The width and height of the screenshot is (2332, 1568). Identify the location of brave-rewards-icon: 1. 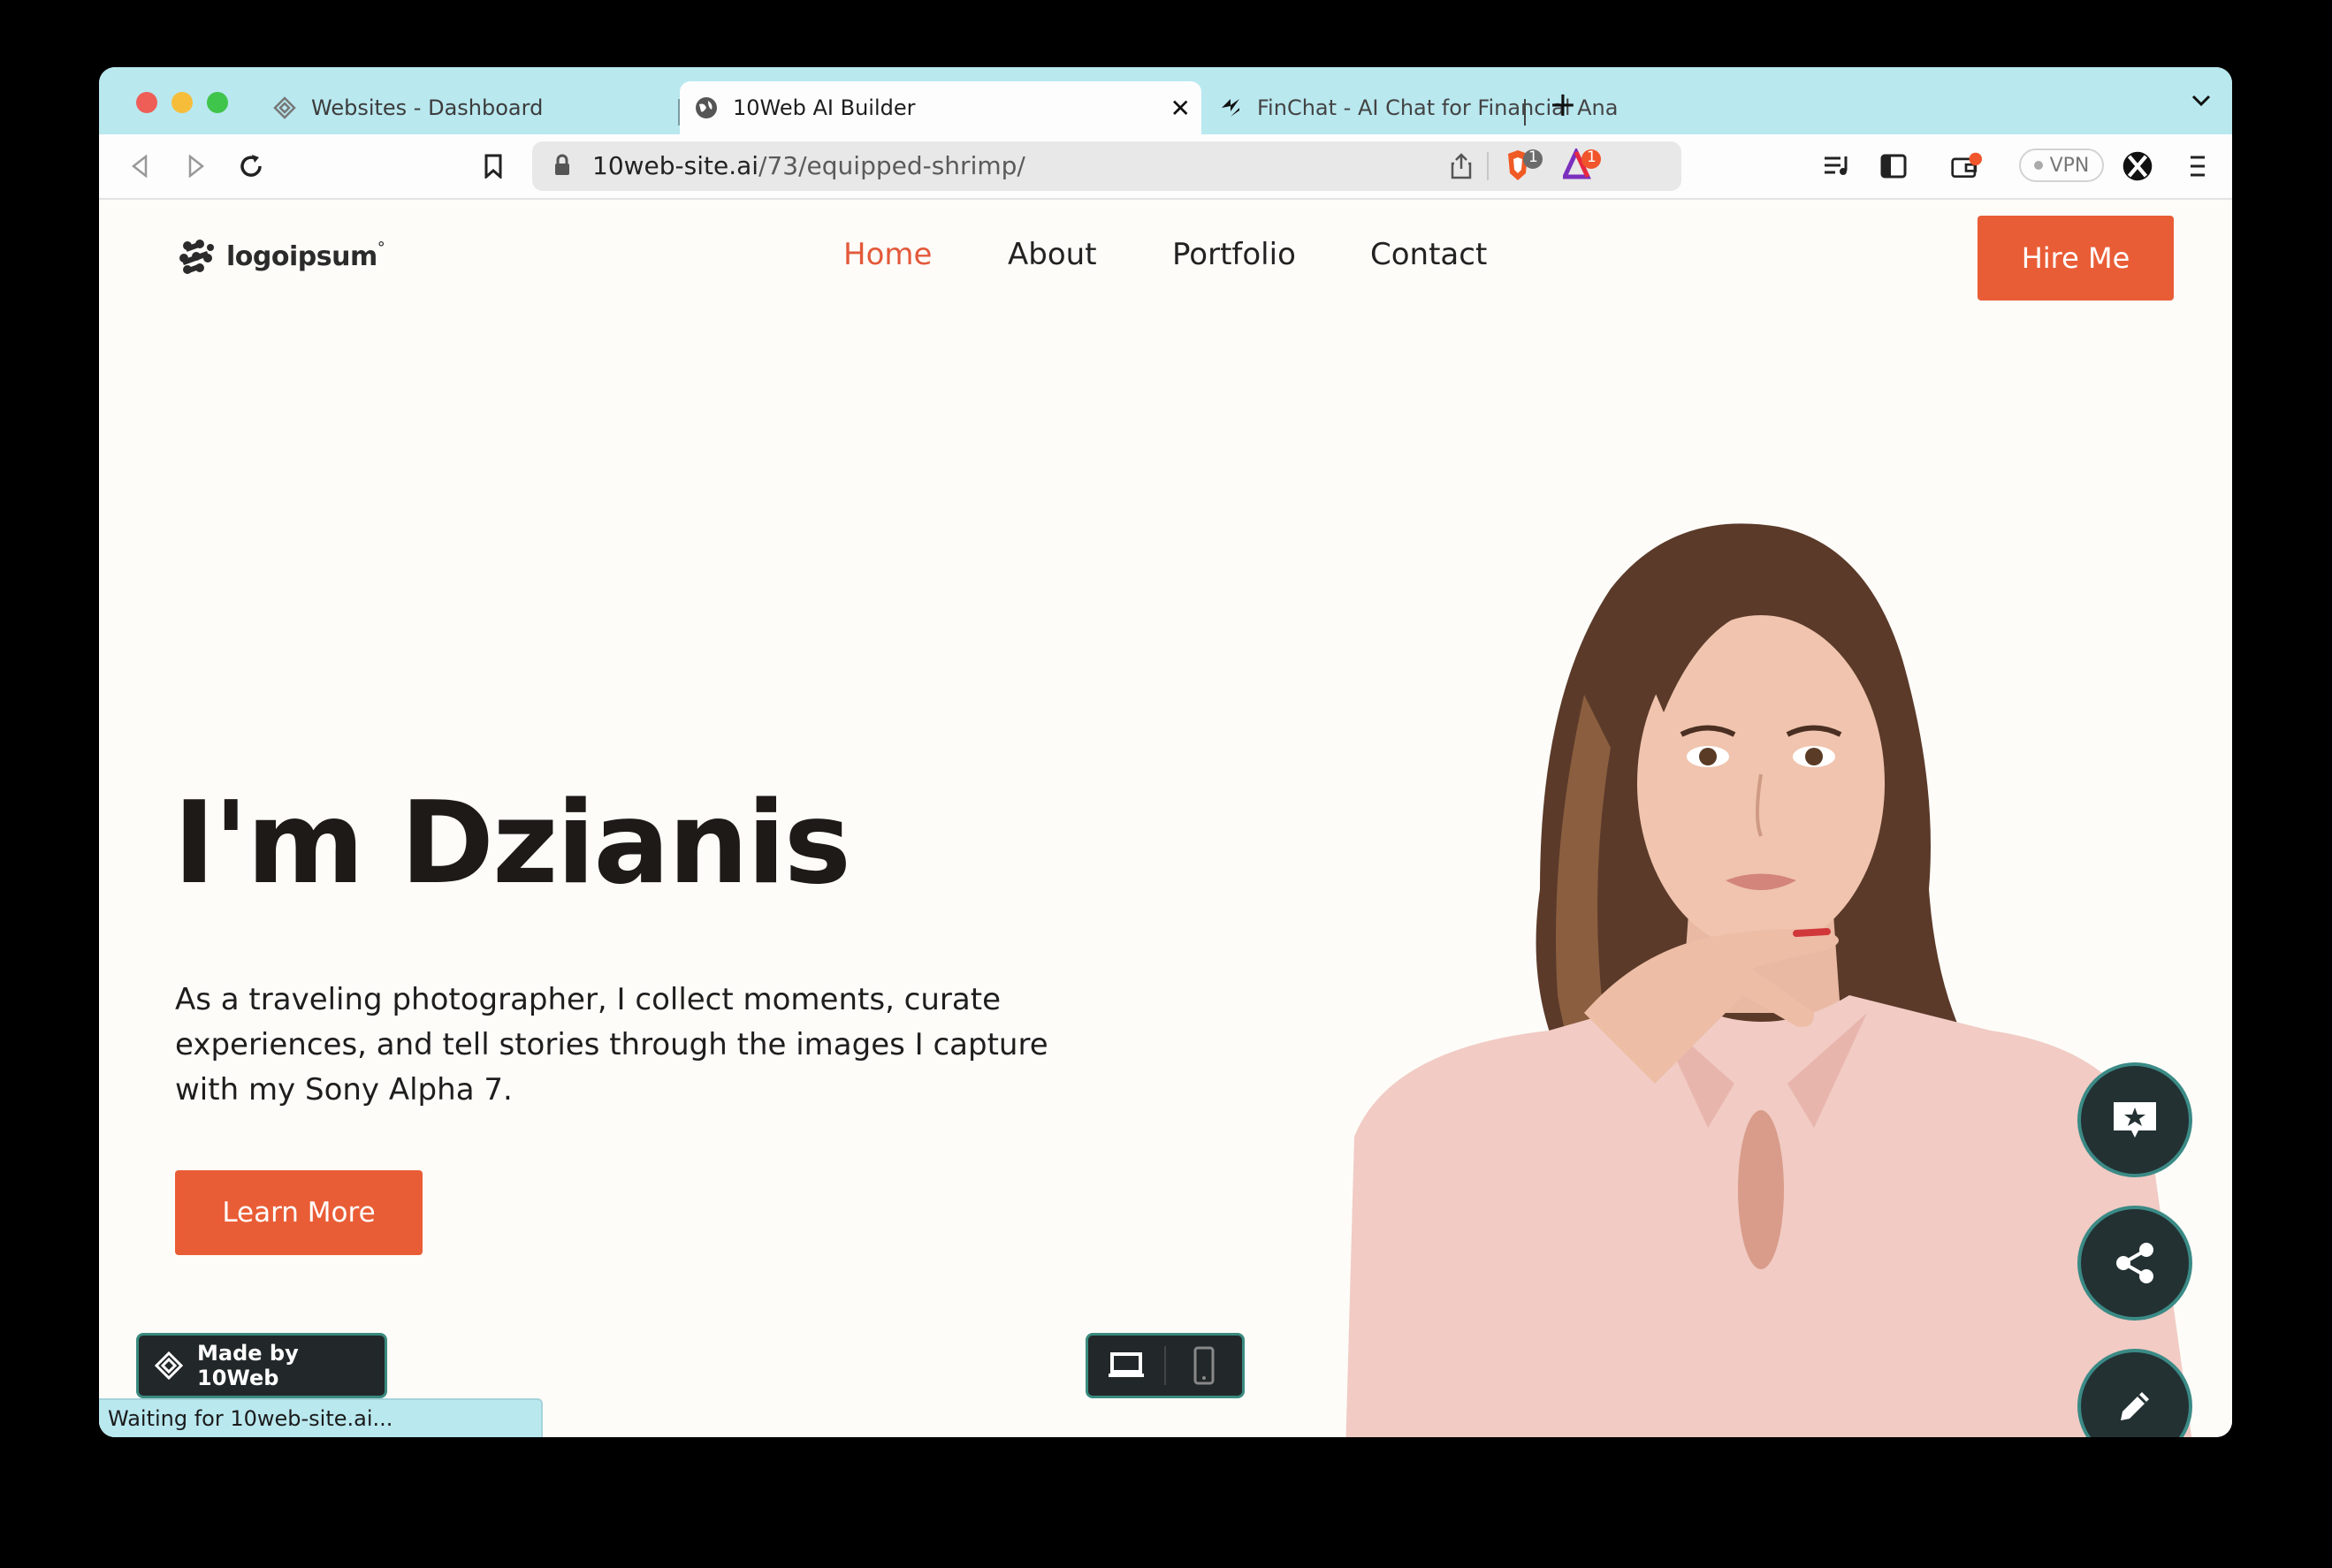
(1581, 168).